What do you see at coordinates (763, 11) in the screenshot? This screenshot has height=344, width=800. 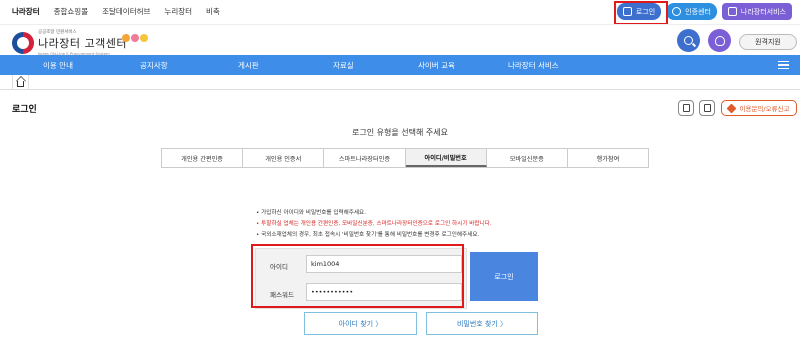 I see `nara-service-label: 나라장터서비스` at bounding box center [763, 11].